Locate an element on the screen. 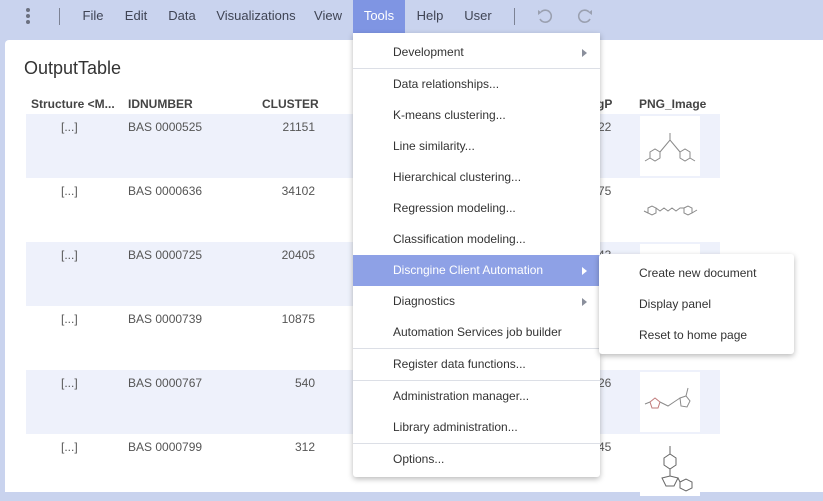 The image size is (823, 501). menu-tools: Tools is located at coordinates (379, 16).